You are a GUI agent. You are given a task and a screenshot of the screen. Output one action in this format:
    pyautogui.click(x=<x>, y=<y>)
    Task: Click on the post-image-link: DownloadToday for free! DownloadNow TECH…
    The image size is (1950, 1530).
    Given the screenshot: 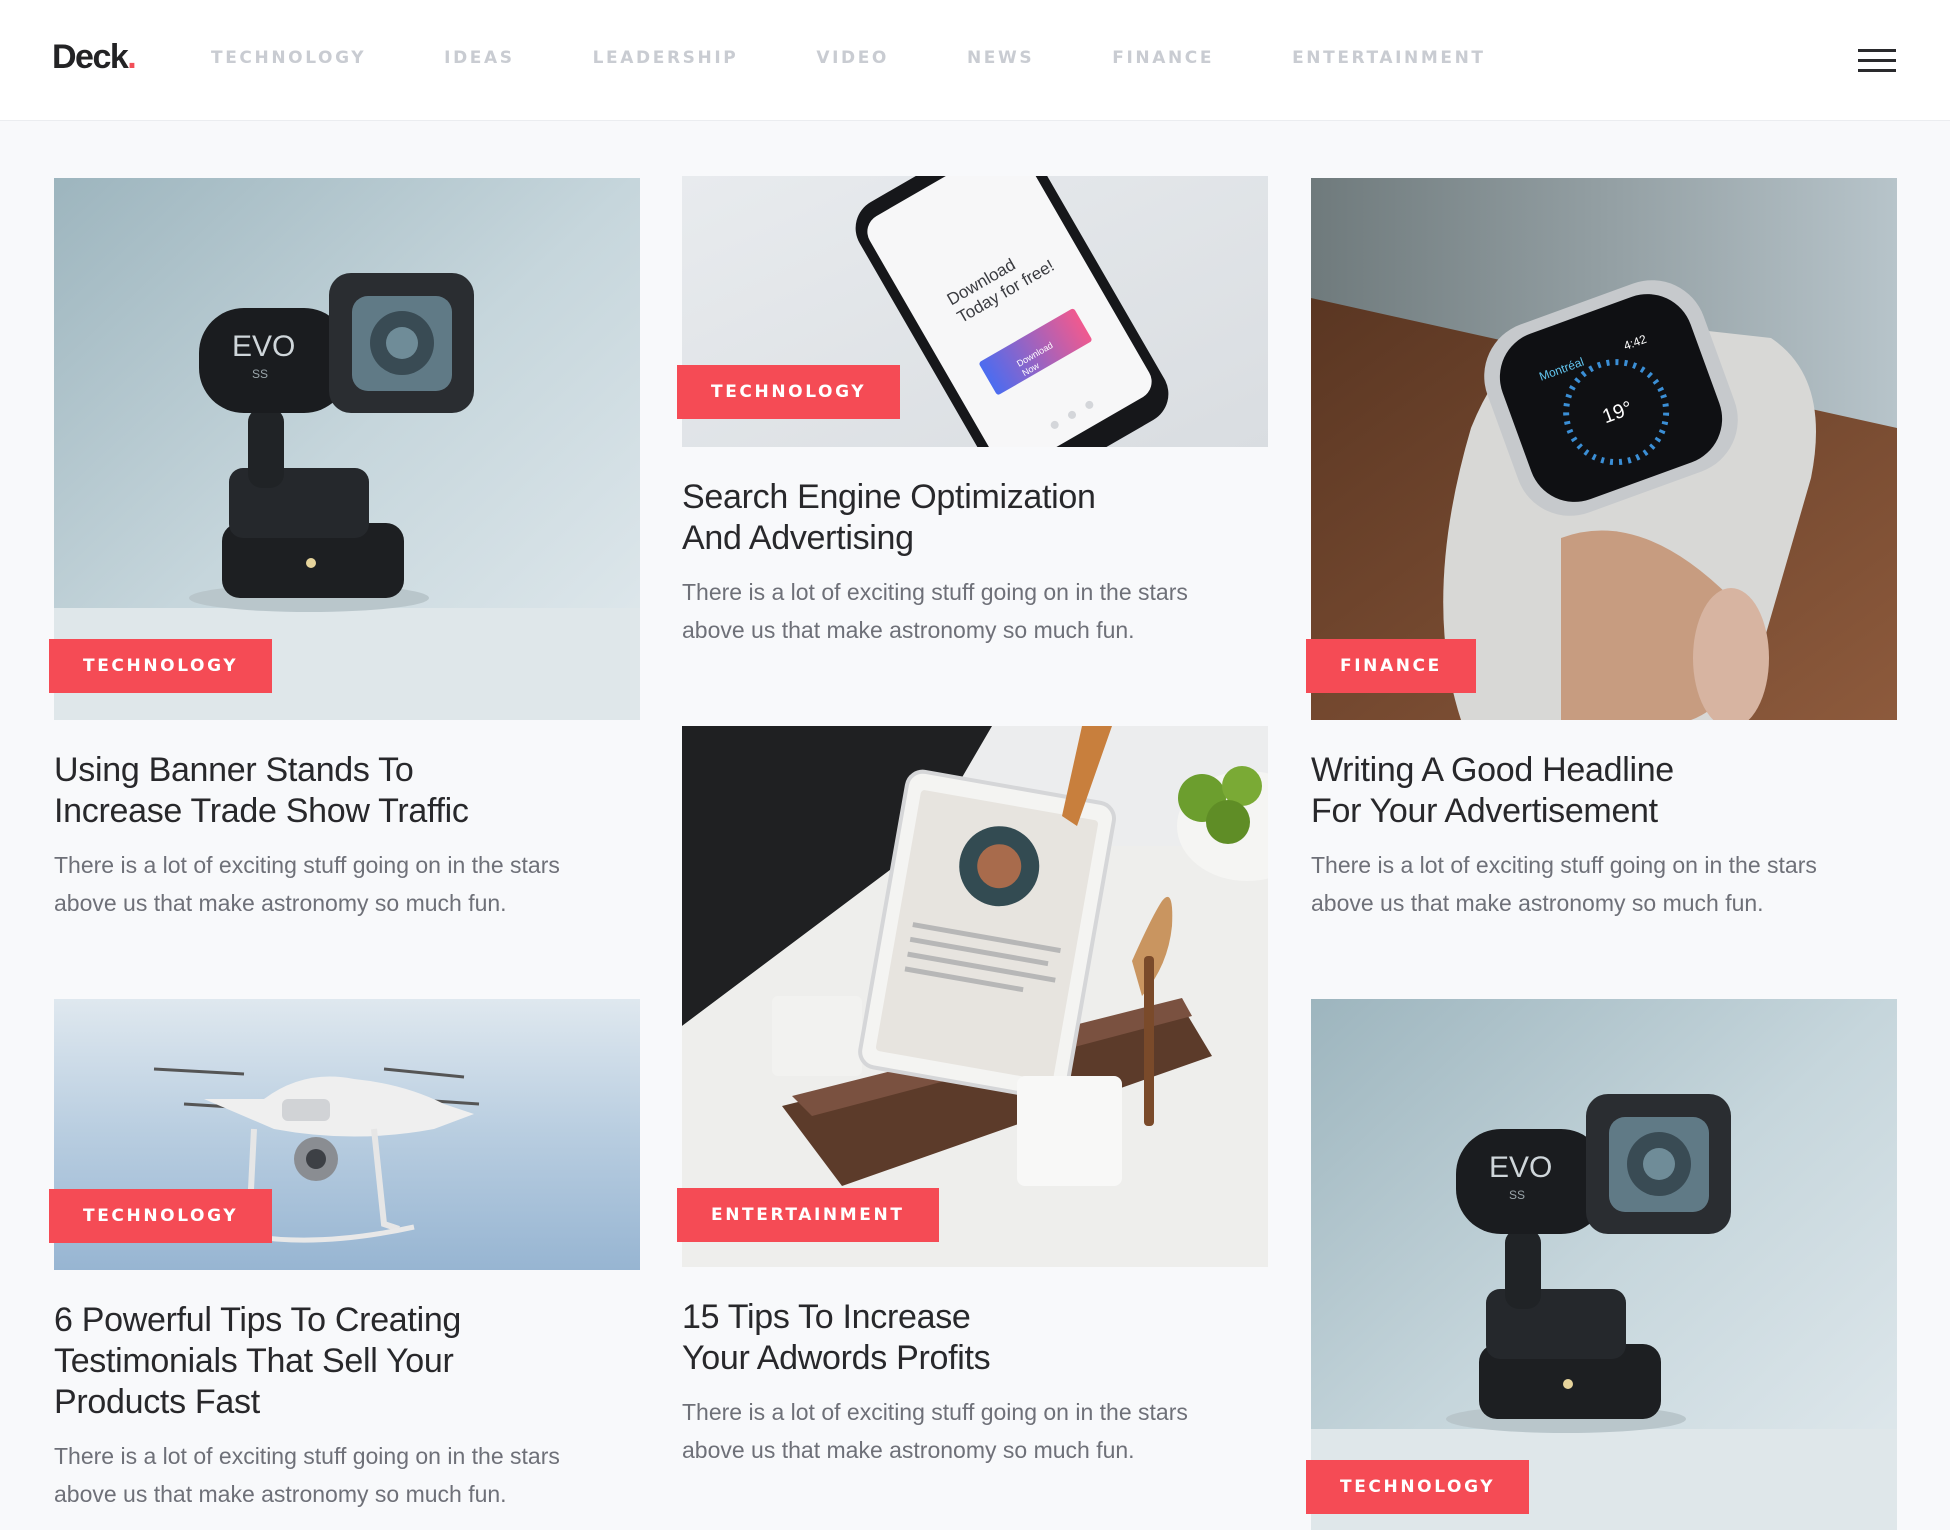 What is the action you would take?
    pyautogui.click(x=972, y=311)
    